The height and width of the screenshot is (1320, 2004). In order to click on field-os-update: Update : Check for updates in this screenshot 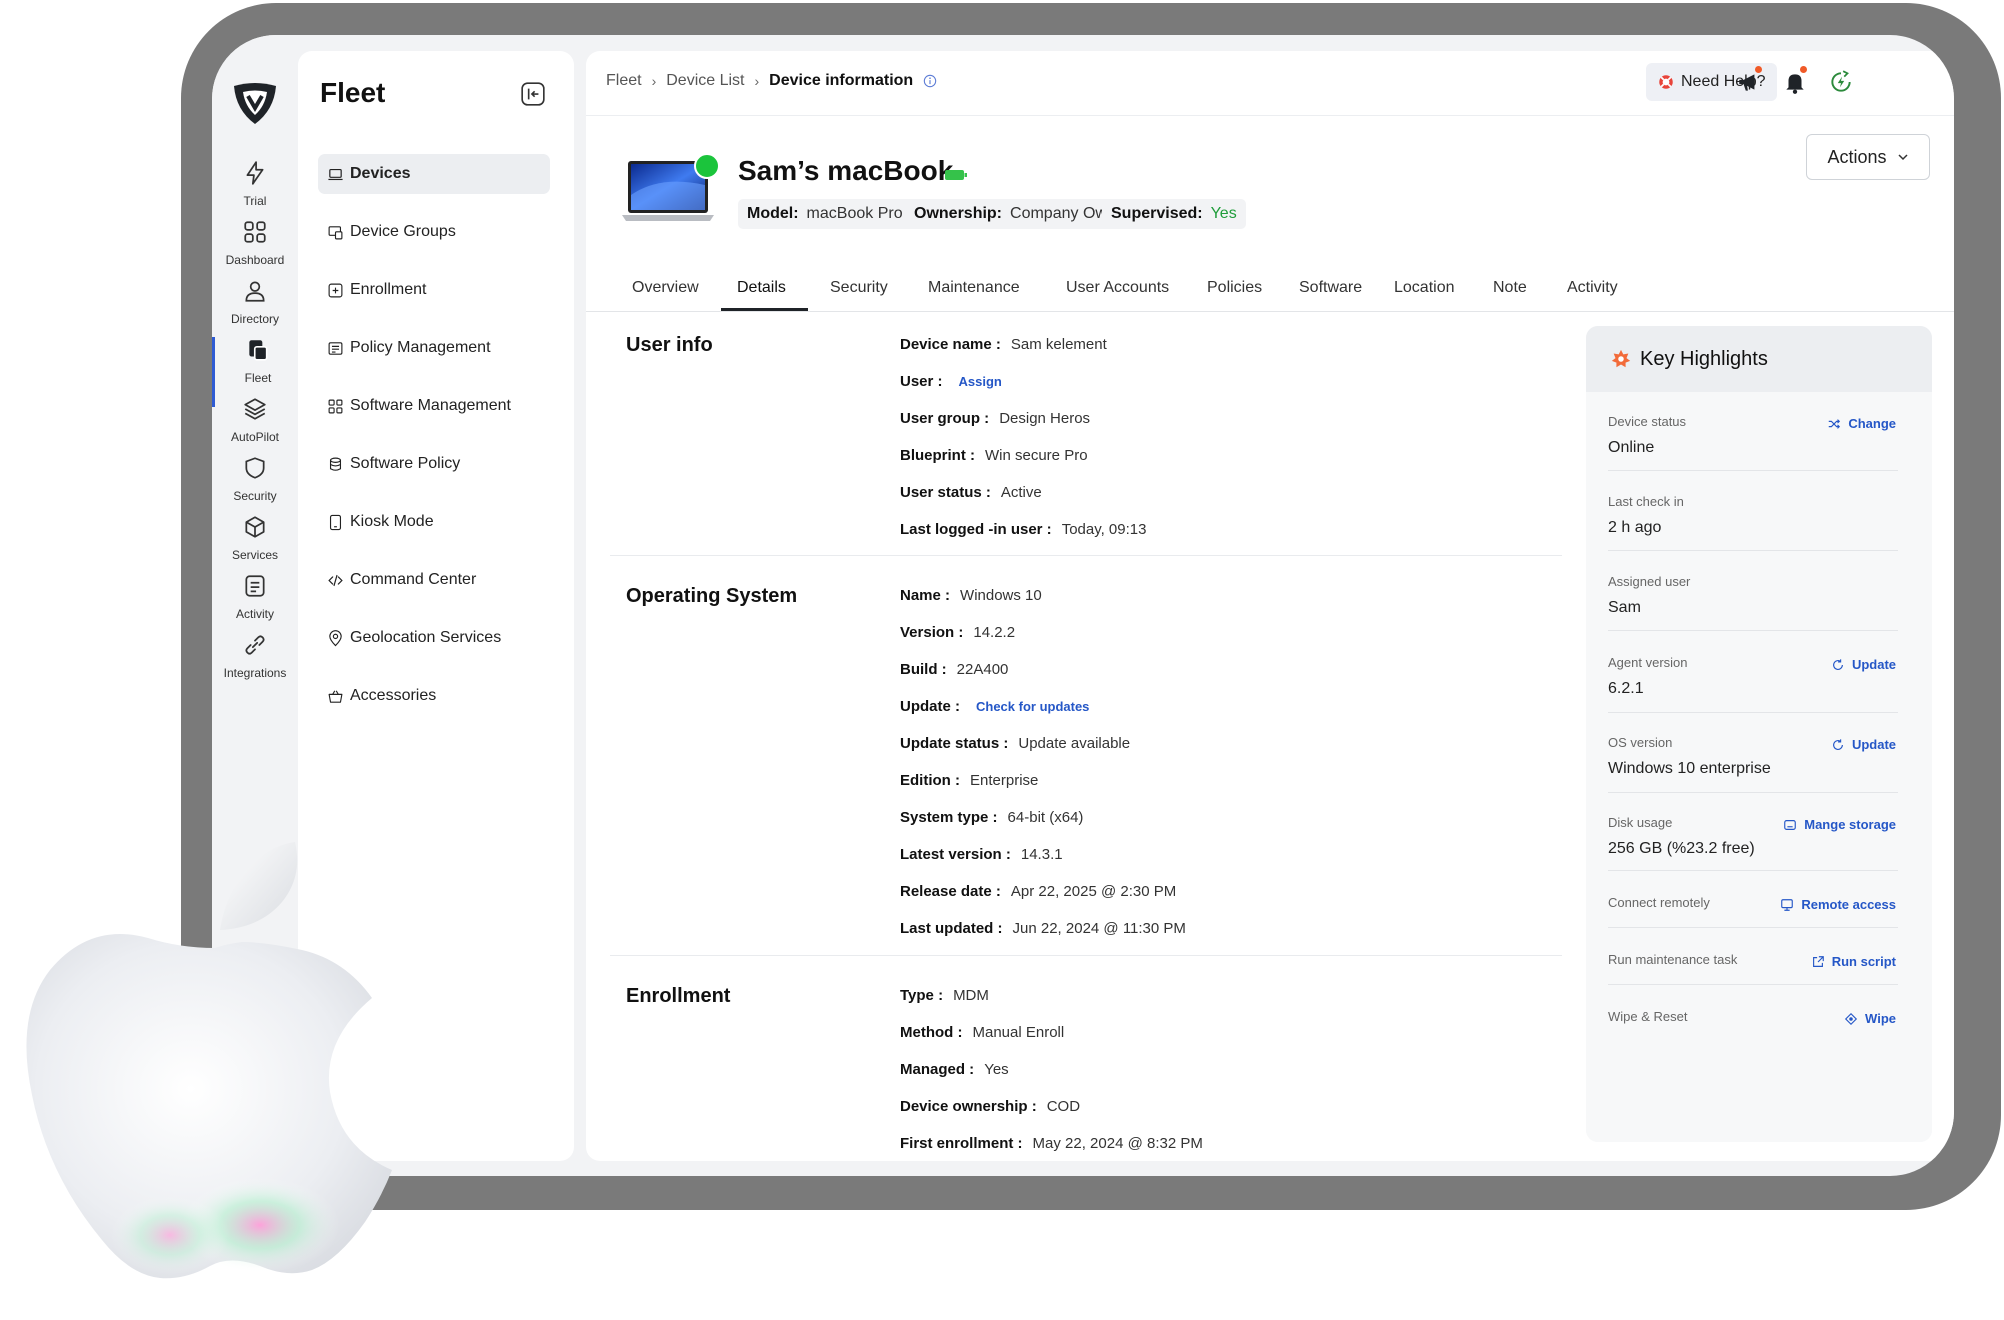, I will do `click(995, 706)`.